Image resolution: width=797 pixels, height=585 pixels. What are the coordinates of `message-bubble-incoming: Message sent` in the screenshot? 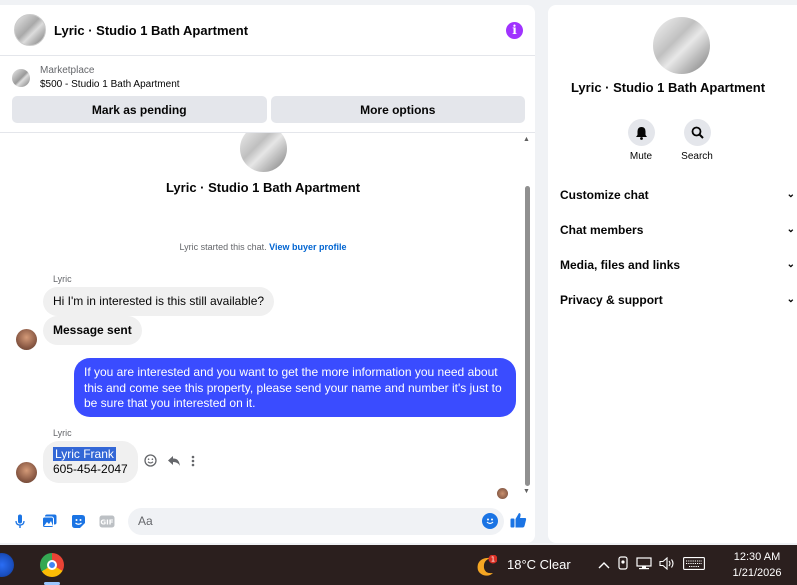 It's located at (92, 330).